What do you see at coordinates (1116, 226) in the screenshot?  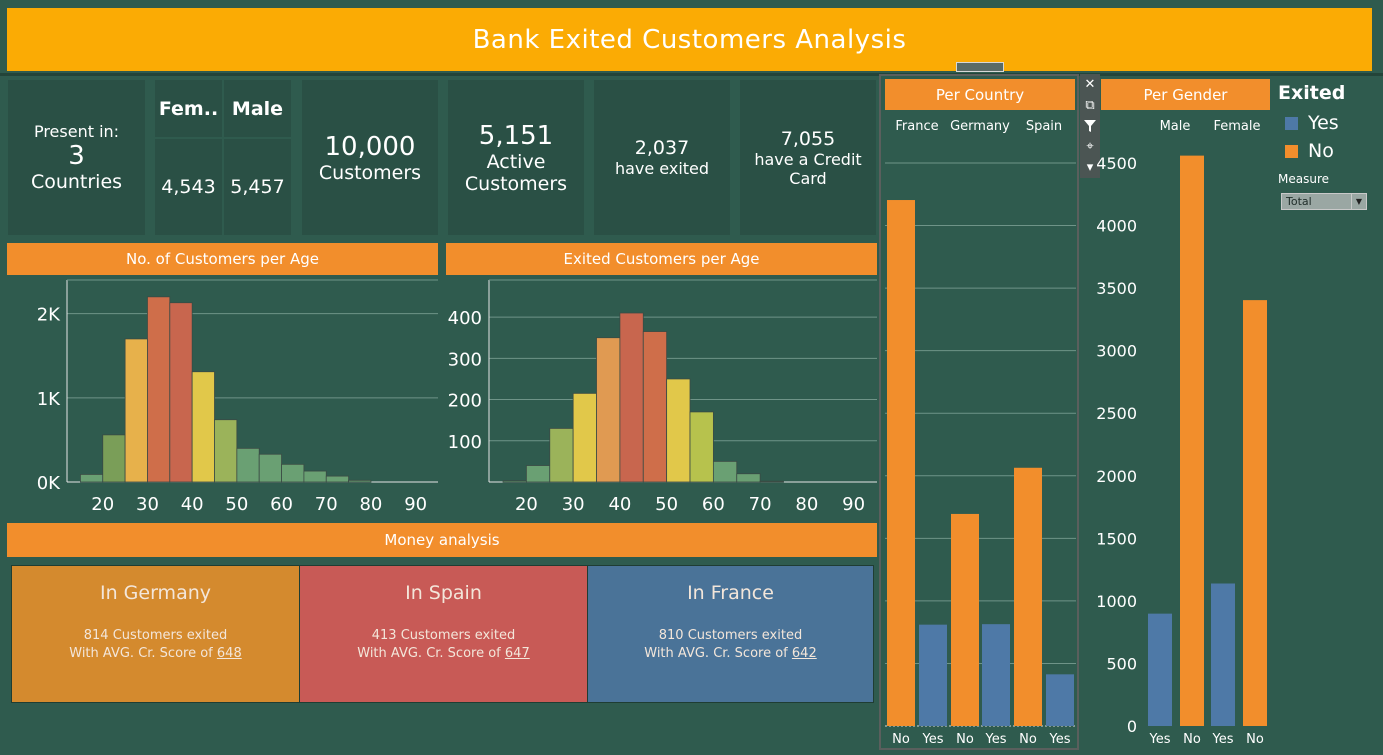 I see `y-tick-label: 4000` at bounding box center [1116, 226].